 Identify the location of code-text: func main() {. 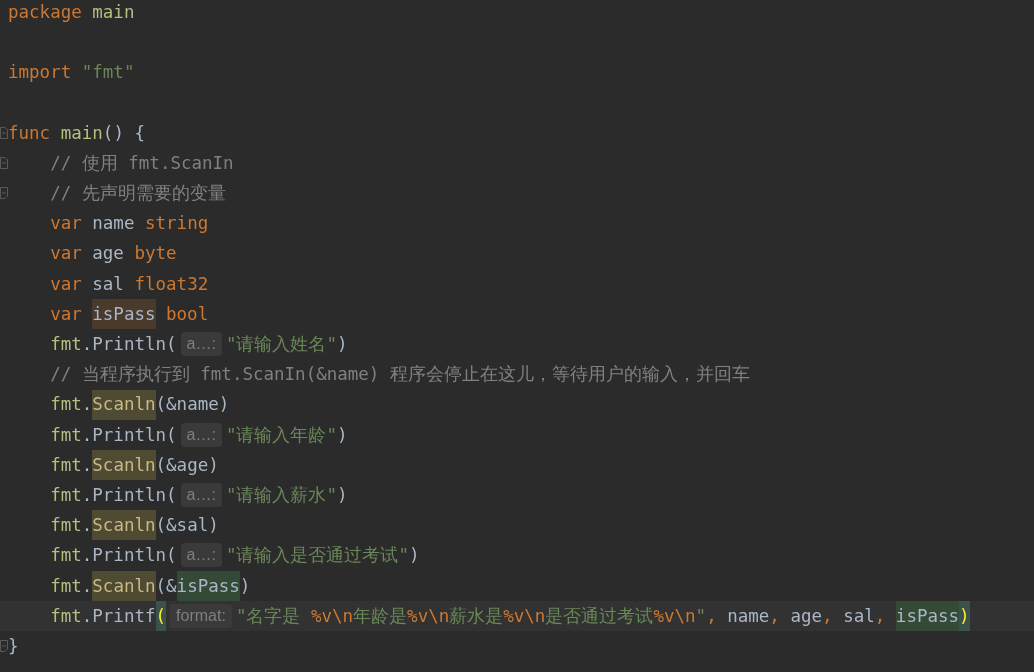
(76, 133).